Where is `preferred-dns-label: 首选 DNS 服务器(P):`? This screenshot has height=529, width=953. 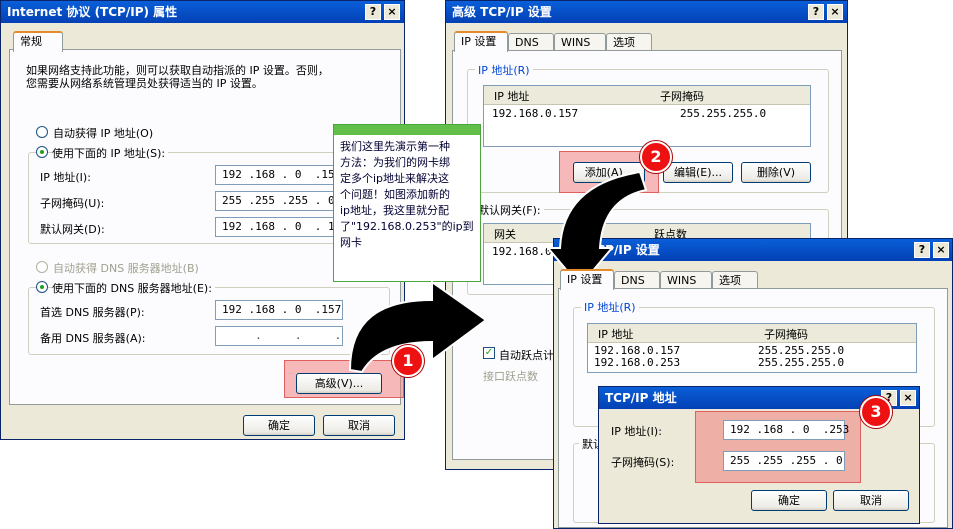 preferred-dns-label: 首选 DNS 服务器(P): is located at coordinates (92, 312).